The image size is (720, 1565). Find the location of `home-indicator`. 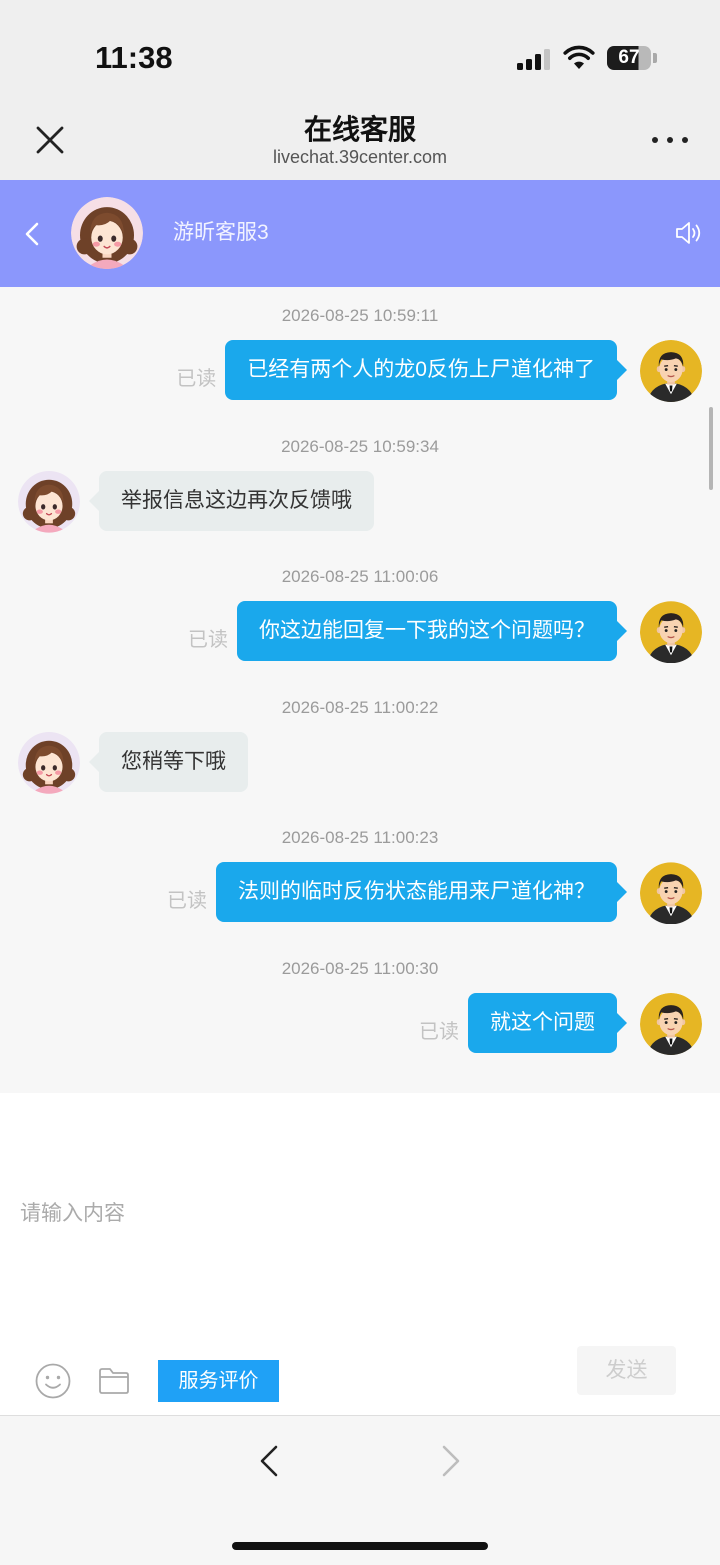

home-indicator is located at coordinates (360, 1546).